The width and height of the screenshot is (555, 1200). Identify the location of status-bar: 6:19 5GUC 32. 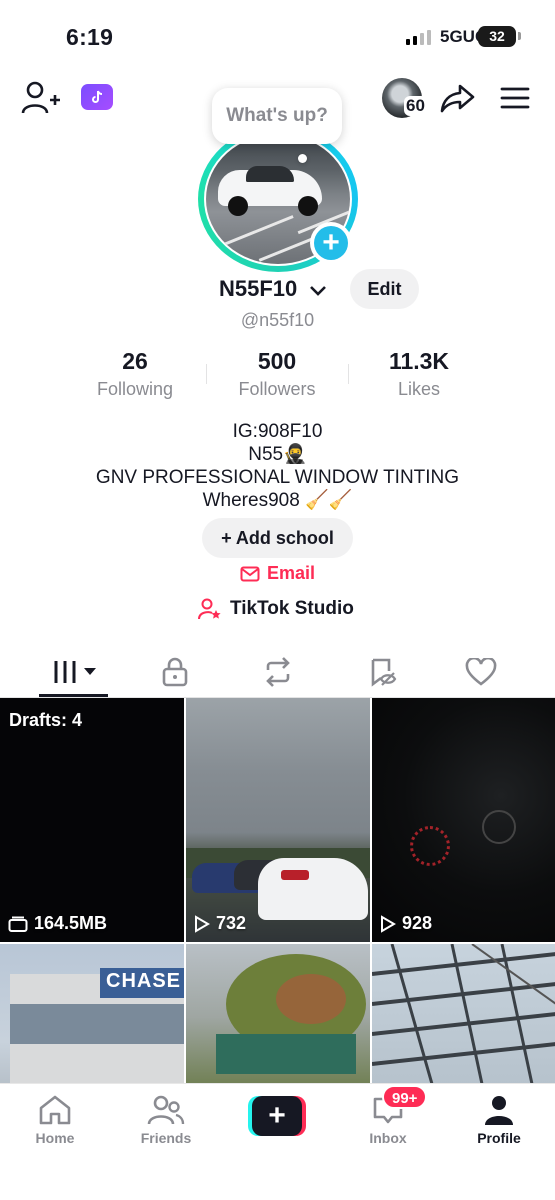
(277, 36).